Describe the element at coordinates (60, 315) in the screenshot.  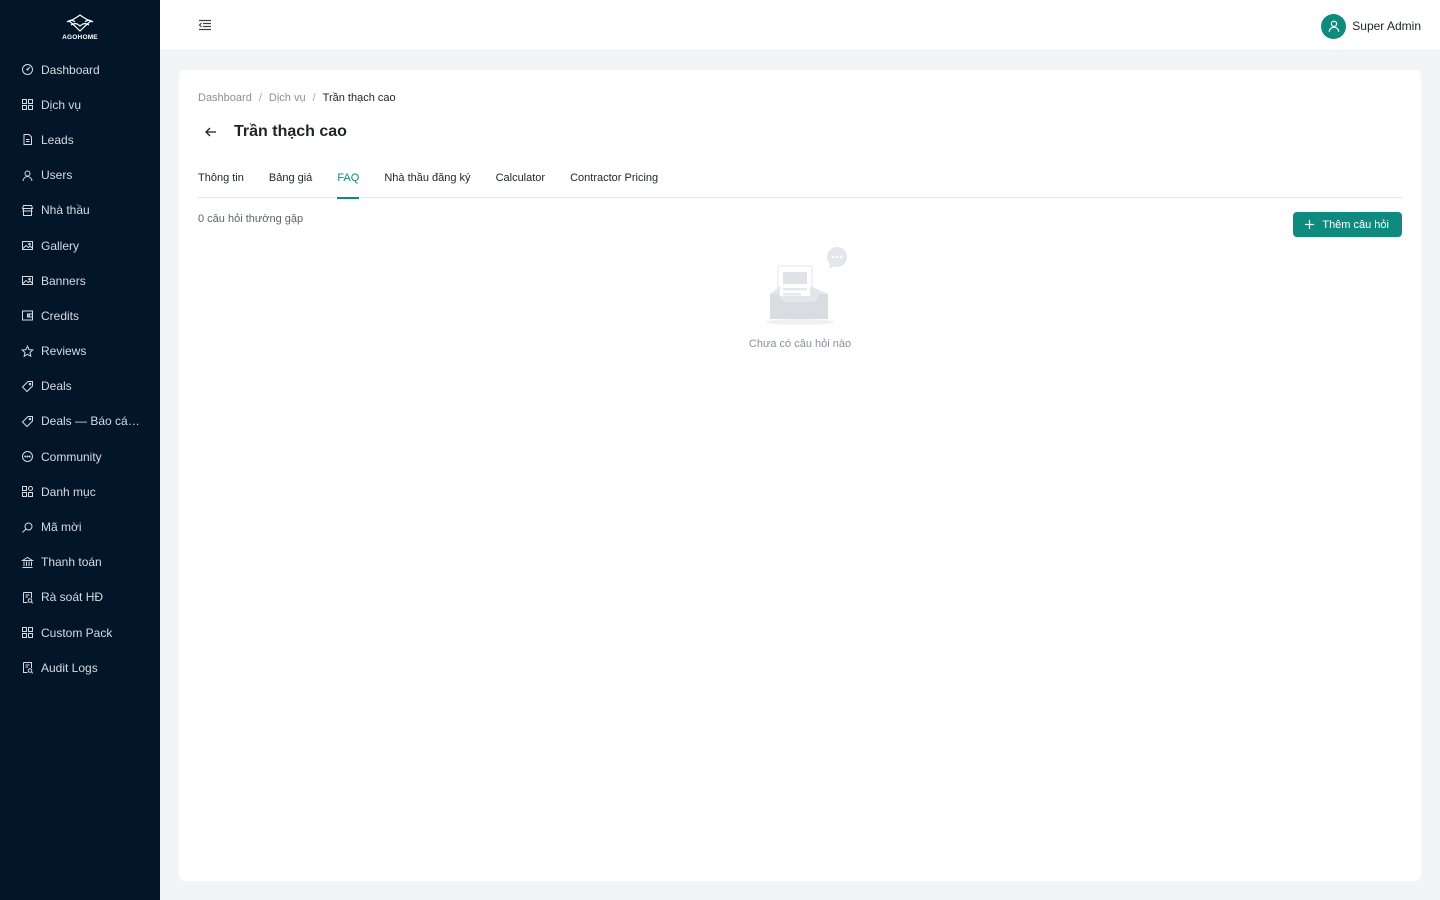
I see `sidebar-item-label: Credits` at that location.